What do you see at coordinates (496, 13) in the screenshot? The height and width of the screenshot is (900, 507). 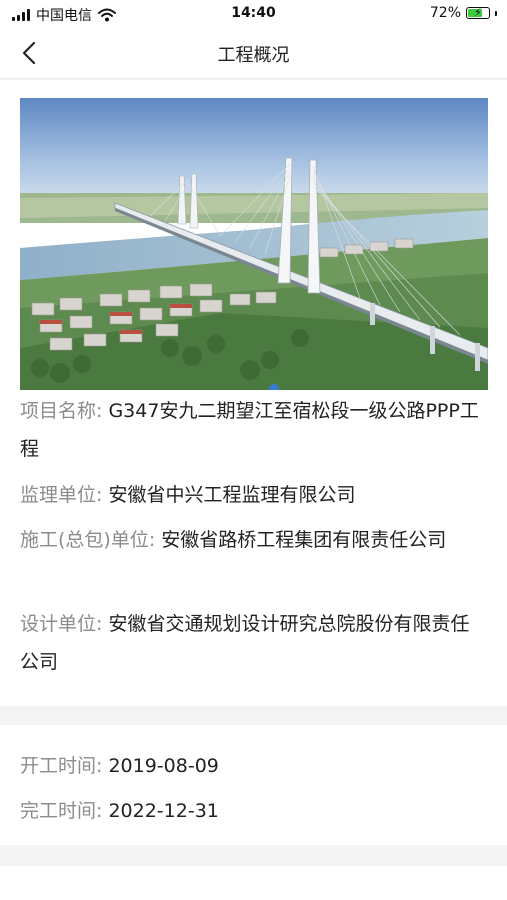 I see `battery-tip` at bounding box center [496, 13].